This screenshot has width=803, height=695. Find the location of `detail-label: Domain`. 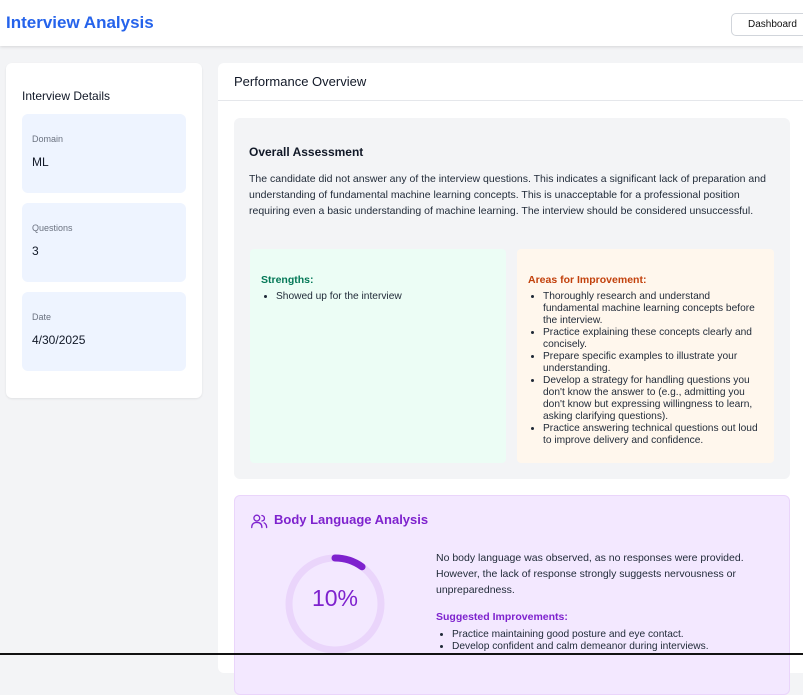

detail-label: Domain is located at coordinates (48, 139).